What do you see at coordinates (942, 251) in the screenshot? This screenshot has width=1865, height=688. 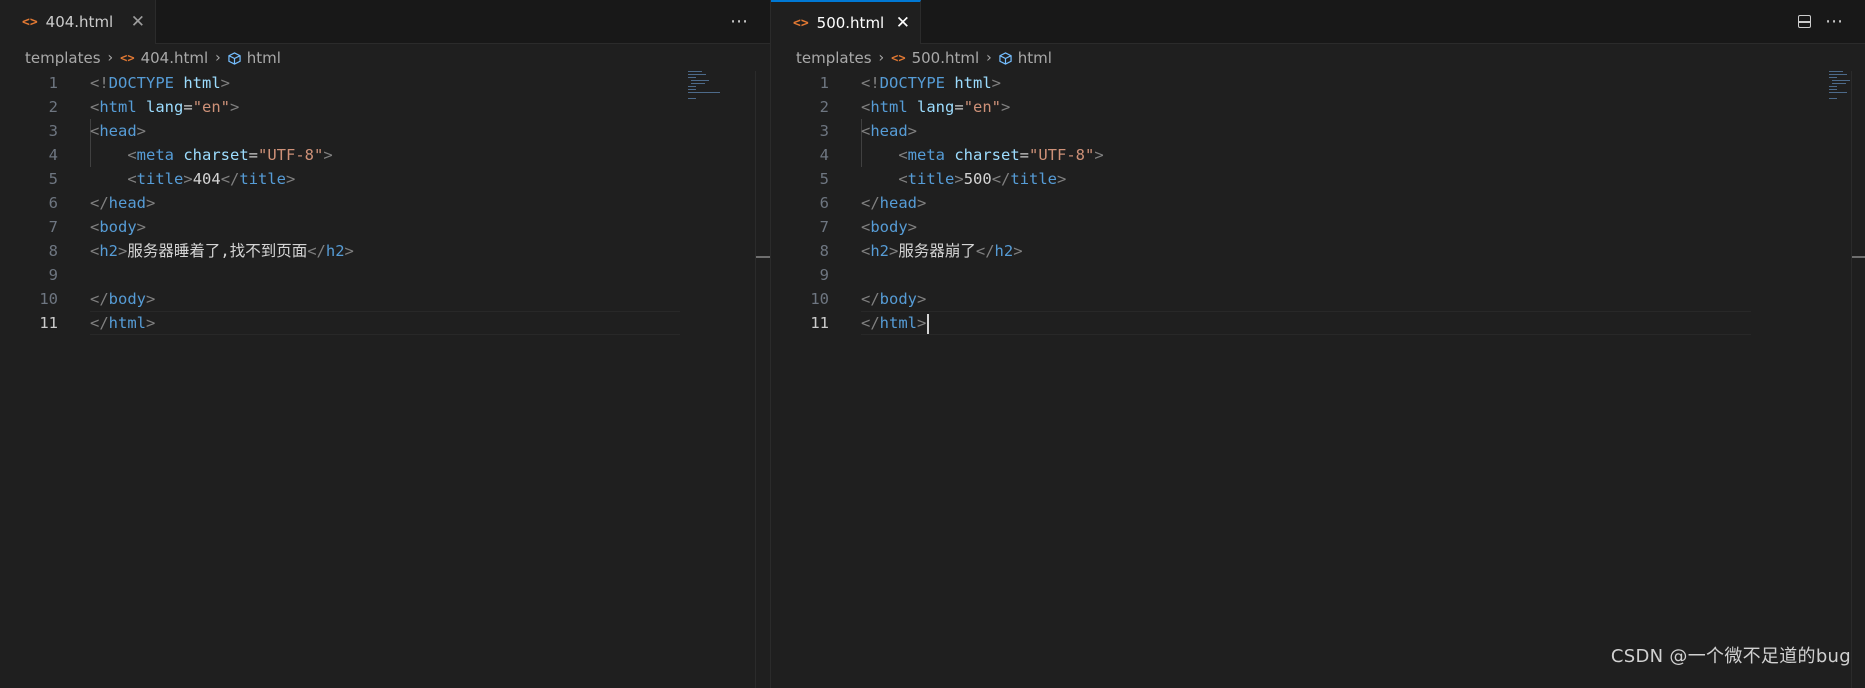 I see `code-line-8: <h2>服务器崩了</h2>` at bounding box center [942, 251].